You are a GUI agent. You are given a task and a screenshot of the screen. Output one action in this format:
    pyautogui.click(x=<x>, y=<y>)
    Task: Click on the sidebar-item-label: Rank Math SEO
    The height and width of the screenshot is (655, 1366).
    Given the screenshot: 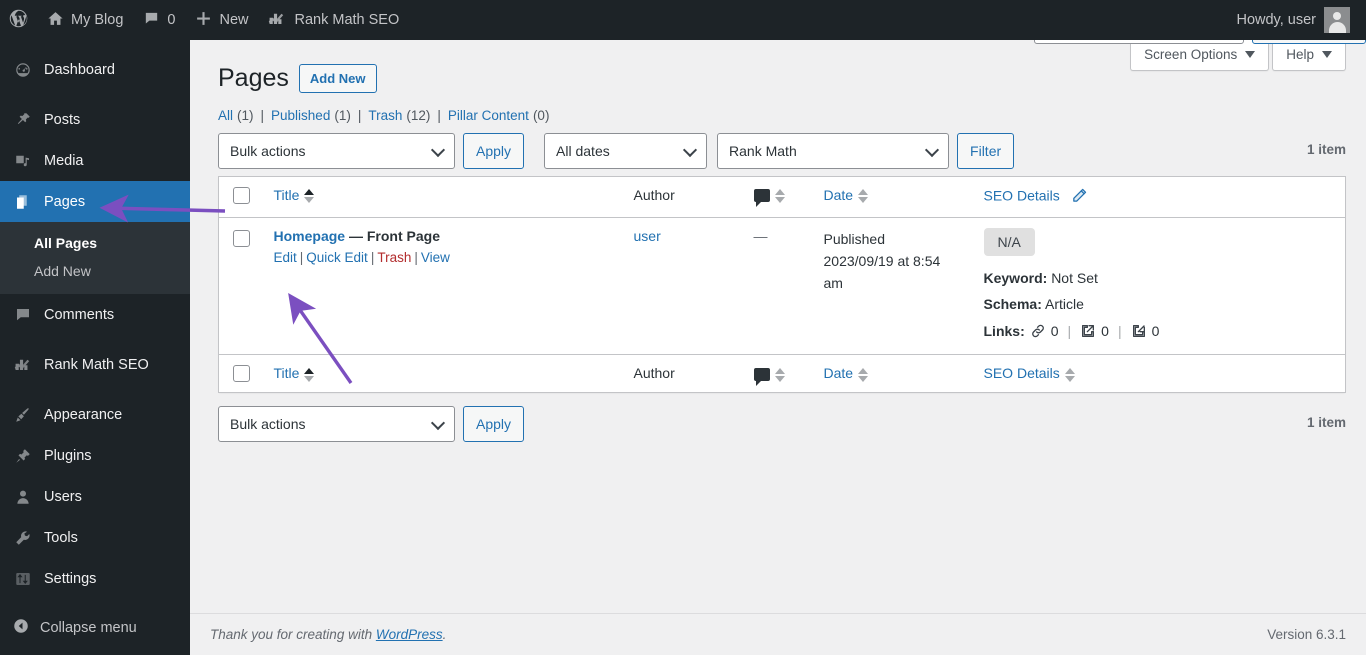 What is the action you would take?
    pyautogui.click(x=96, y=364)
    